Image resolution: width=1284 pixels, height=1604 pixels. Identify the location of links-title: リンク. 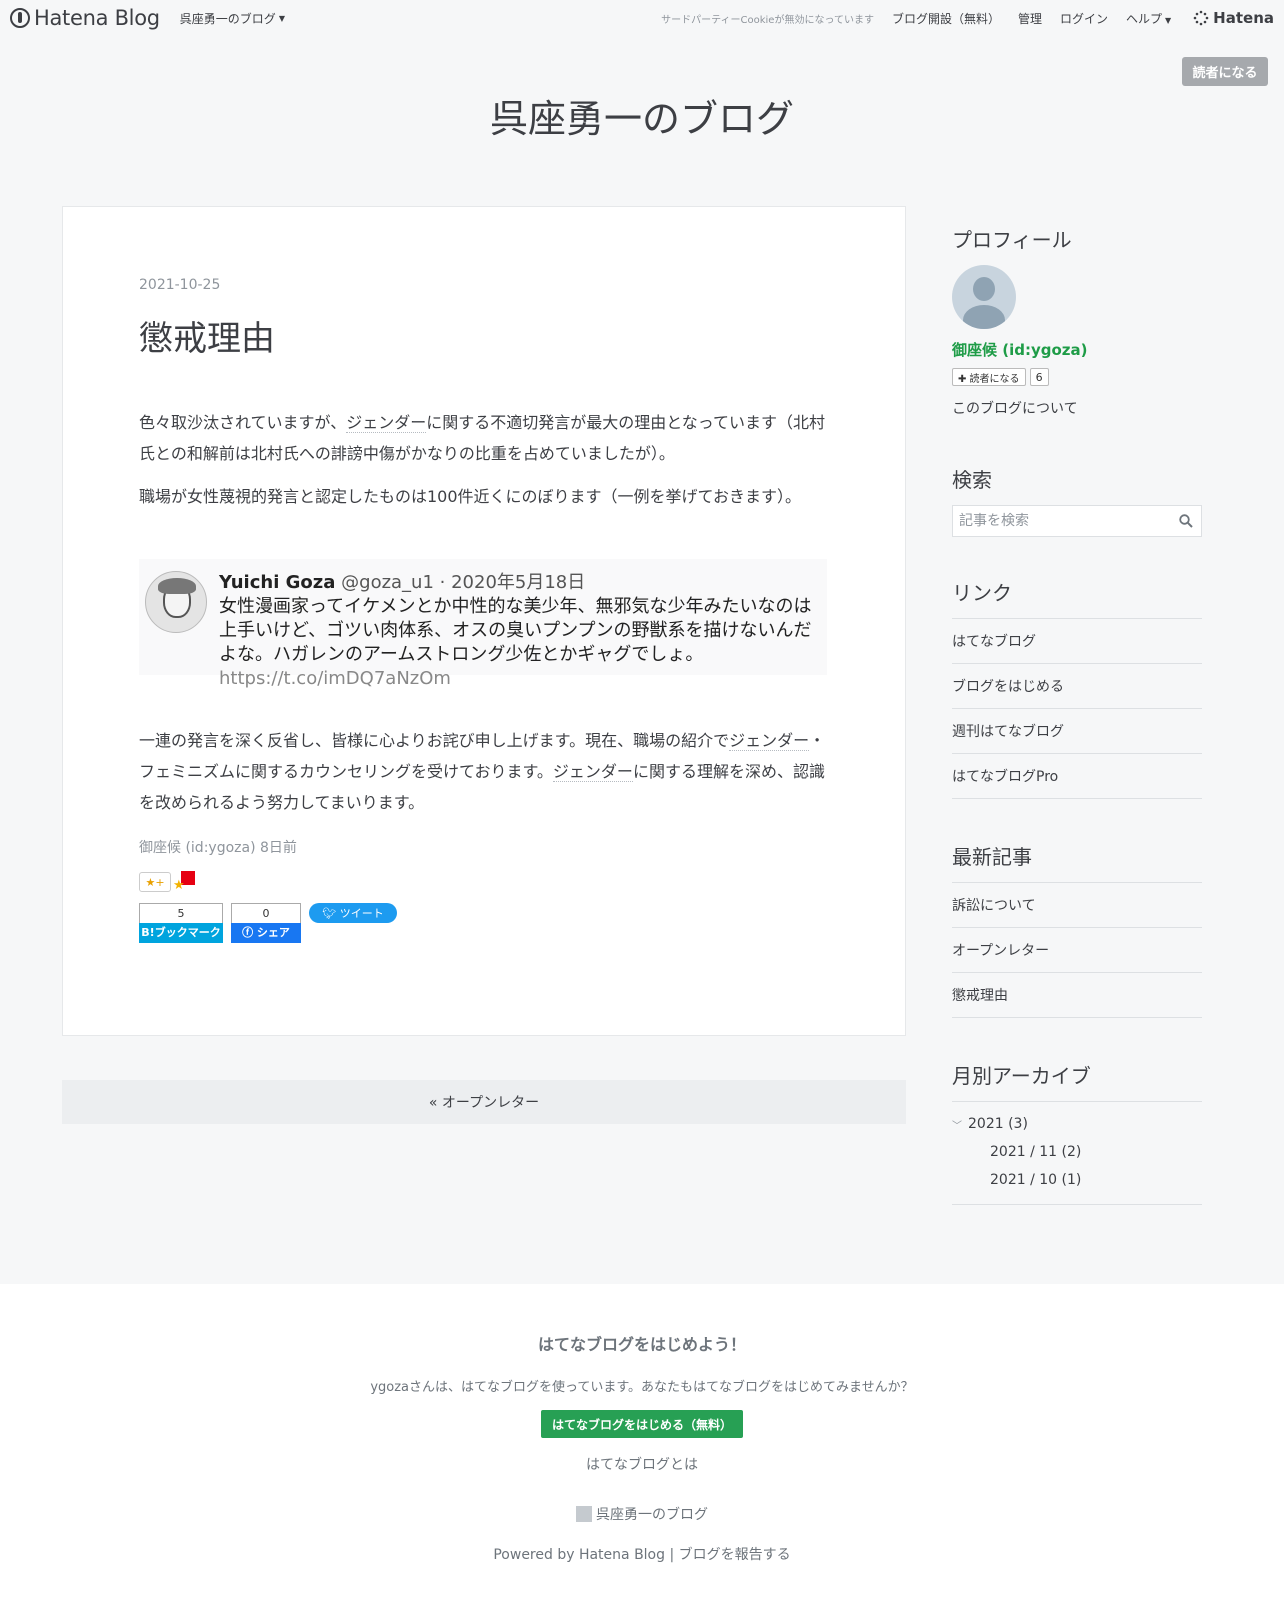
(982, 593).